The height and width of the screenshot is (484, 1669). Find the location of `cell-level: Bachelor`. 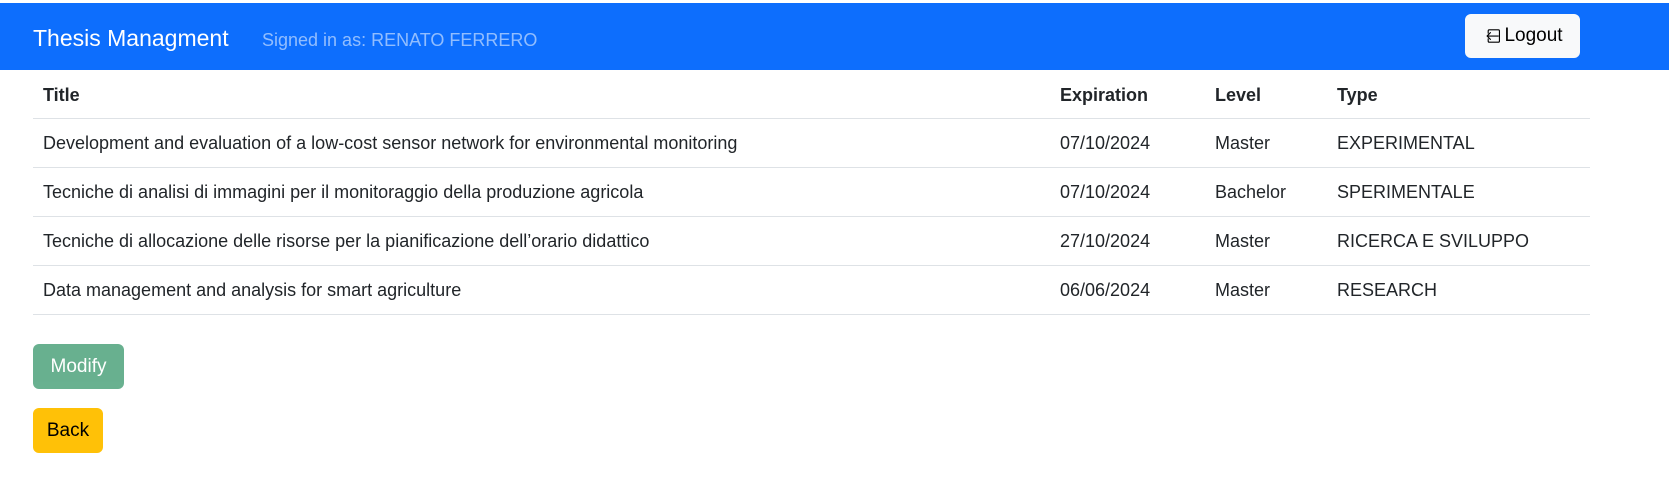

cell-level: Bachelor is located at coordinates (1266, 192).